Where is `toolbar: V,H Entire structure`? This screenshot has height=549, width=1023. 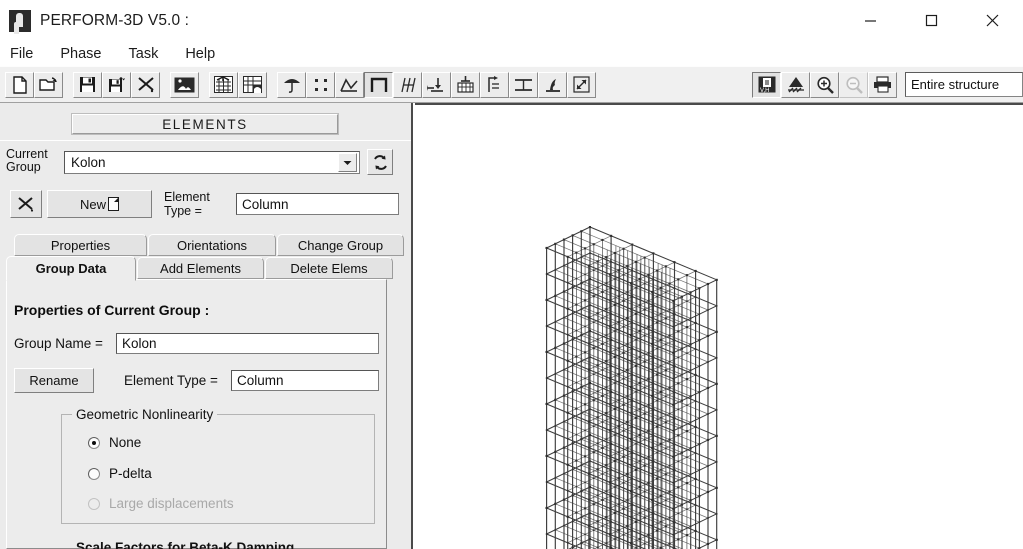
toolbar: V,H Entire structure is located at coordinates (511, 84).